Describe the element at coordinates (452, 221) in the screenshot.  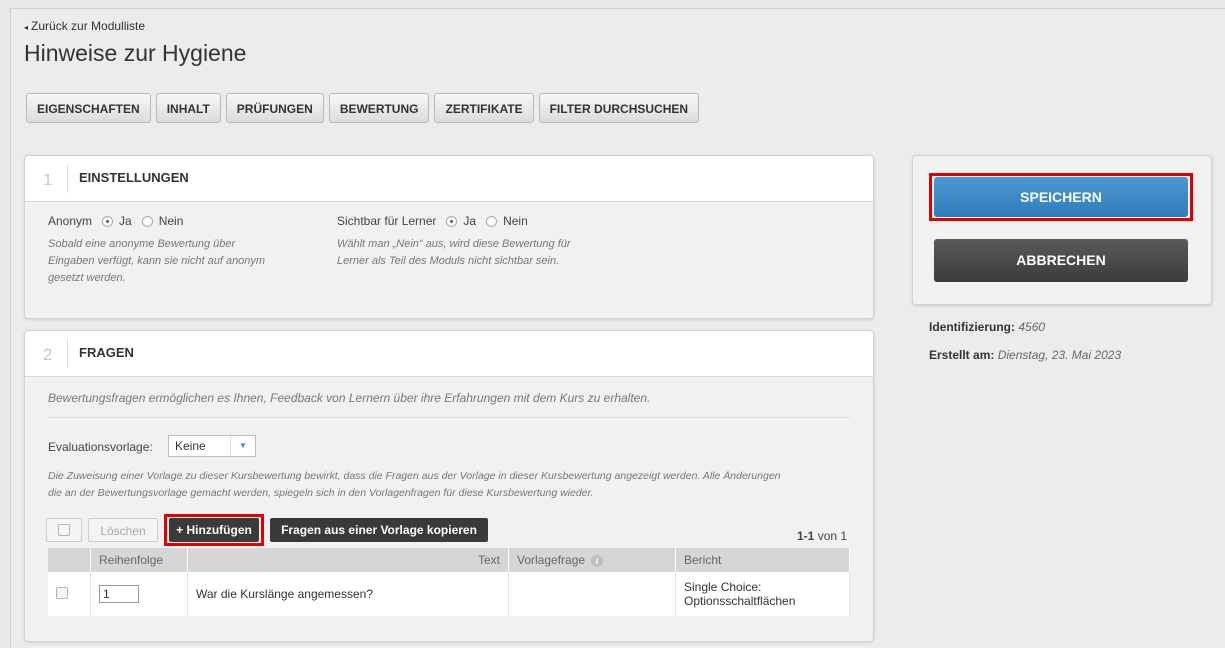
I see `sichtbar-yes-radio` at that location.